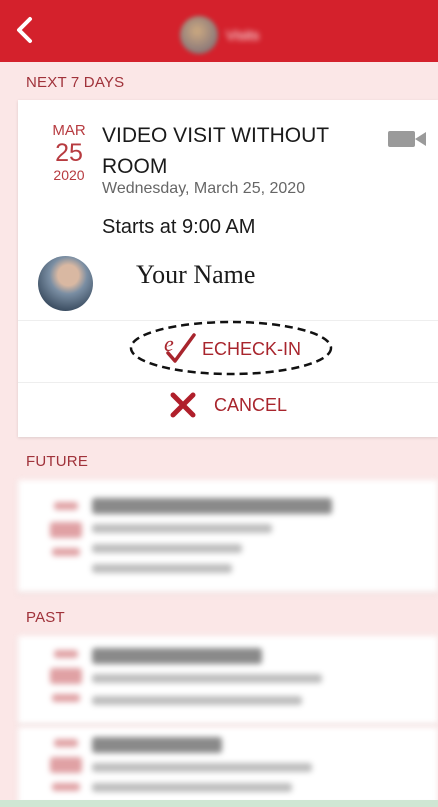  What do you see at coordinates (228, 536) in the screenshot?
I see `future-appointment-card` at bounding box center [228, 536].